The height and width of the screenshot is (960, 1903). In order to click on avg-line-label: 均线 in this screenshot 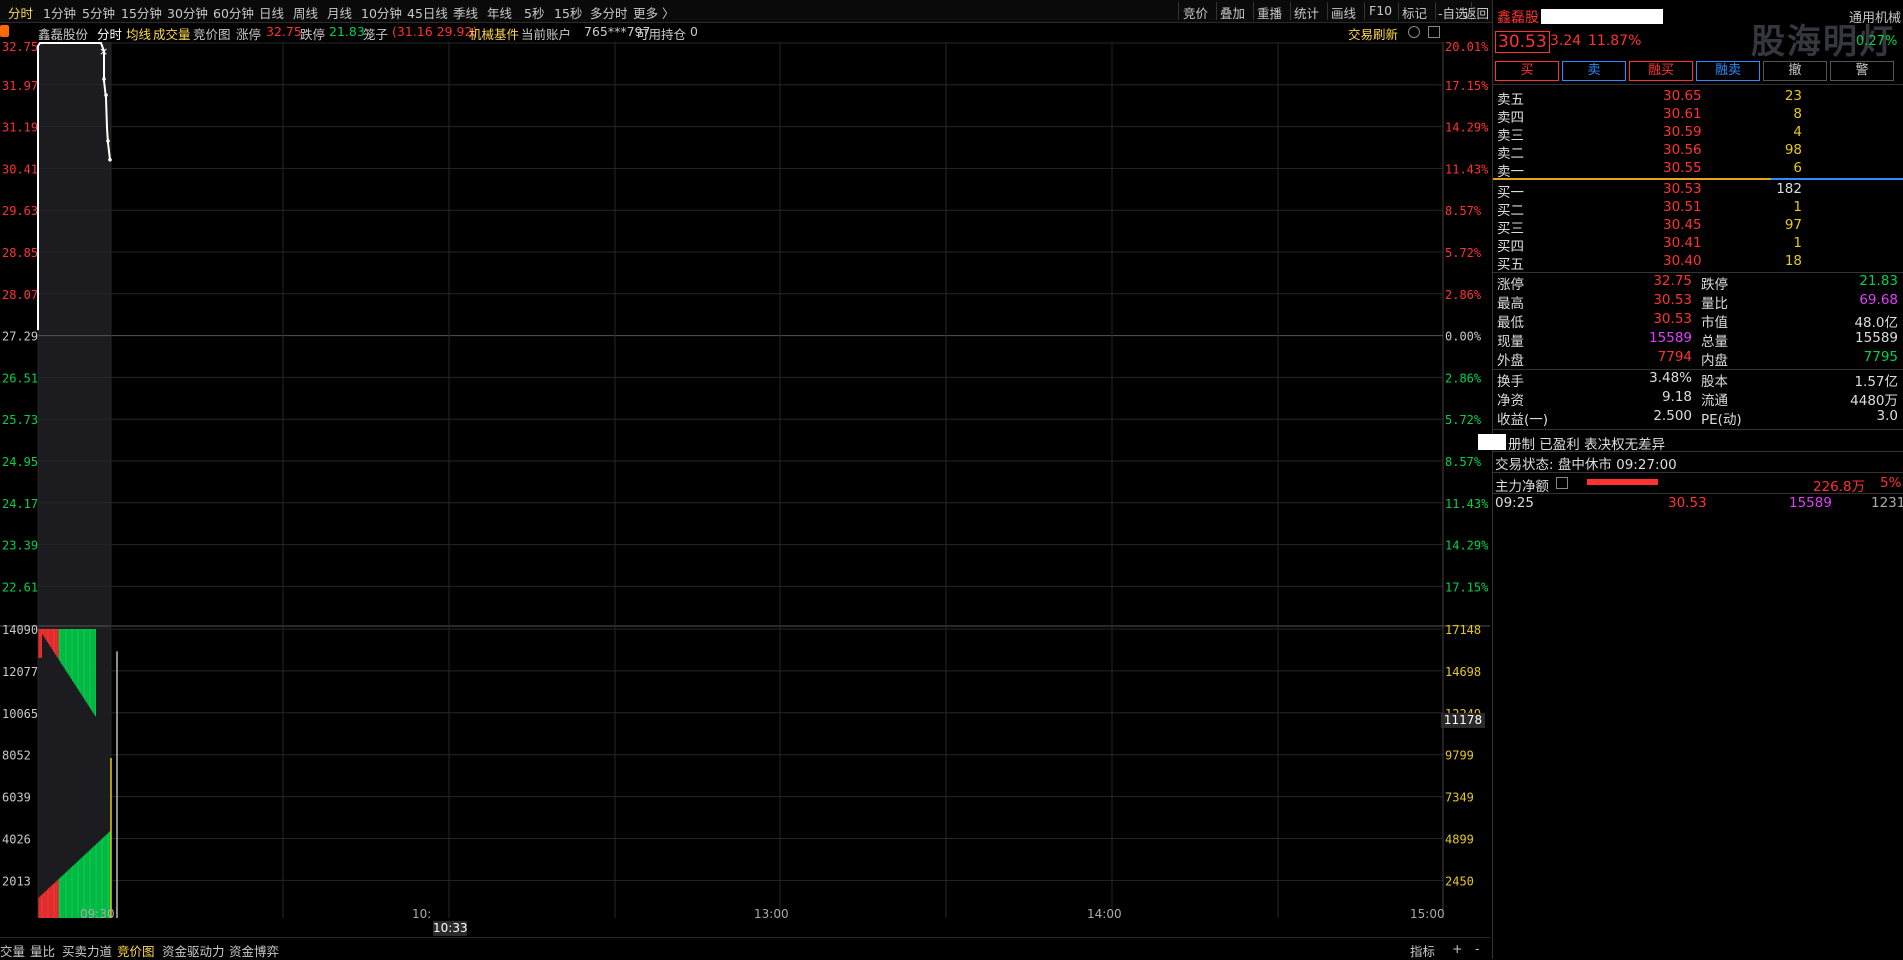, I will do `click(138, 33)`.